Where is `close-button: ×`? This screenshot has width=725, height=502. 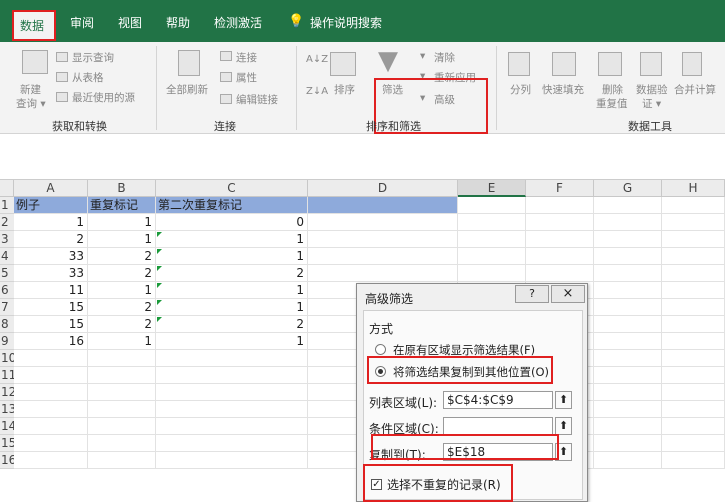
close-button: × is located at coordinates (568, 294).